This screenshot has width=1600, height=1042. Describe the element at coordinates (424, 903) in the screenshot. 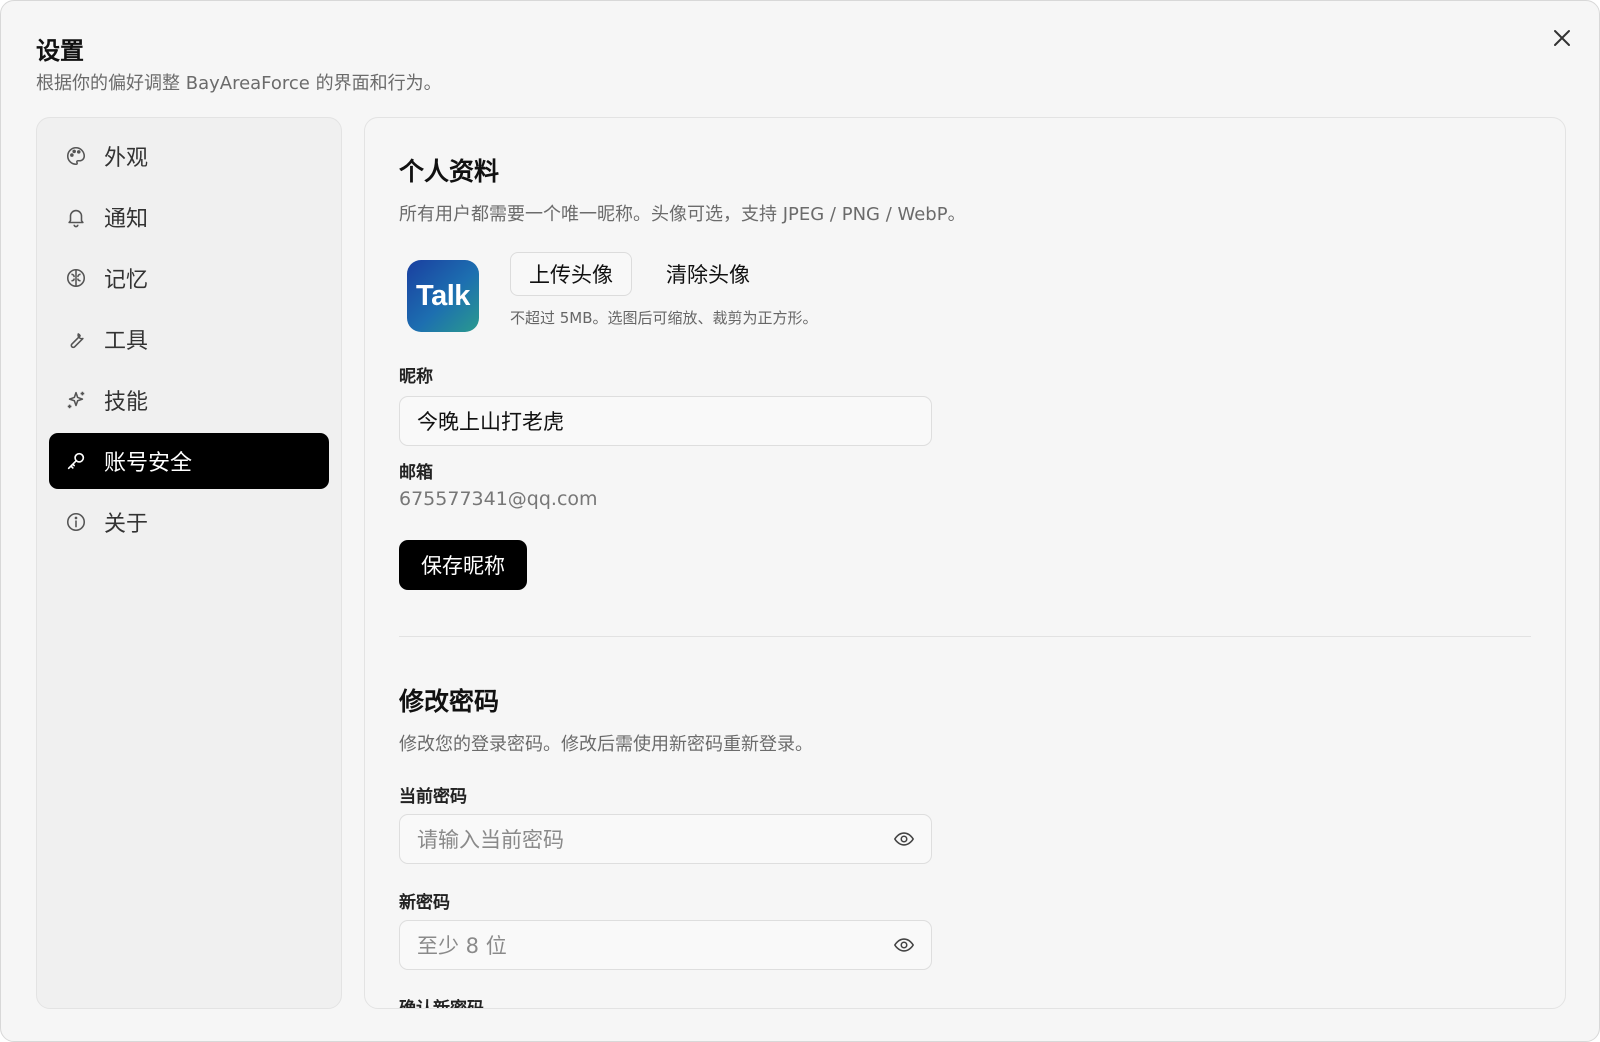

I see `new-password-label: 新密码` at that location.